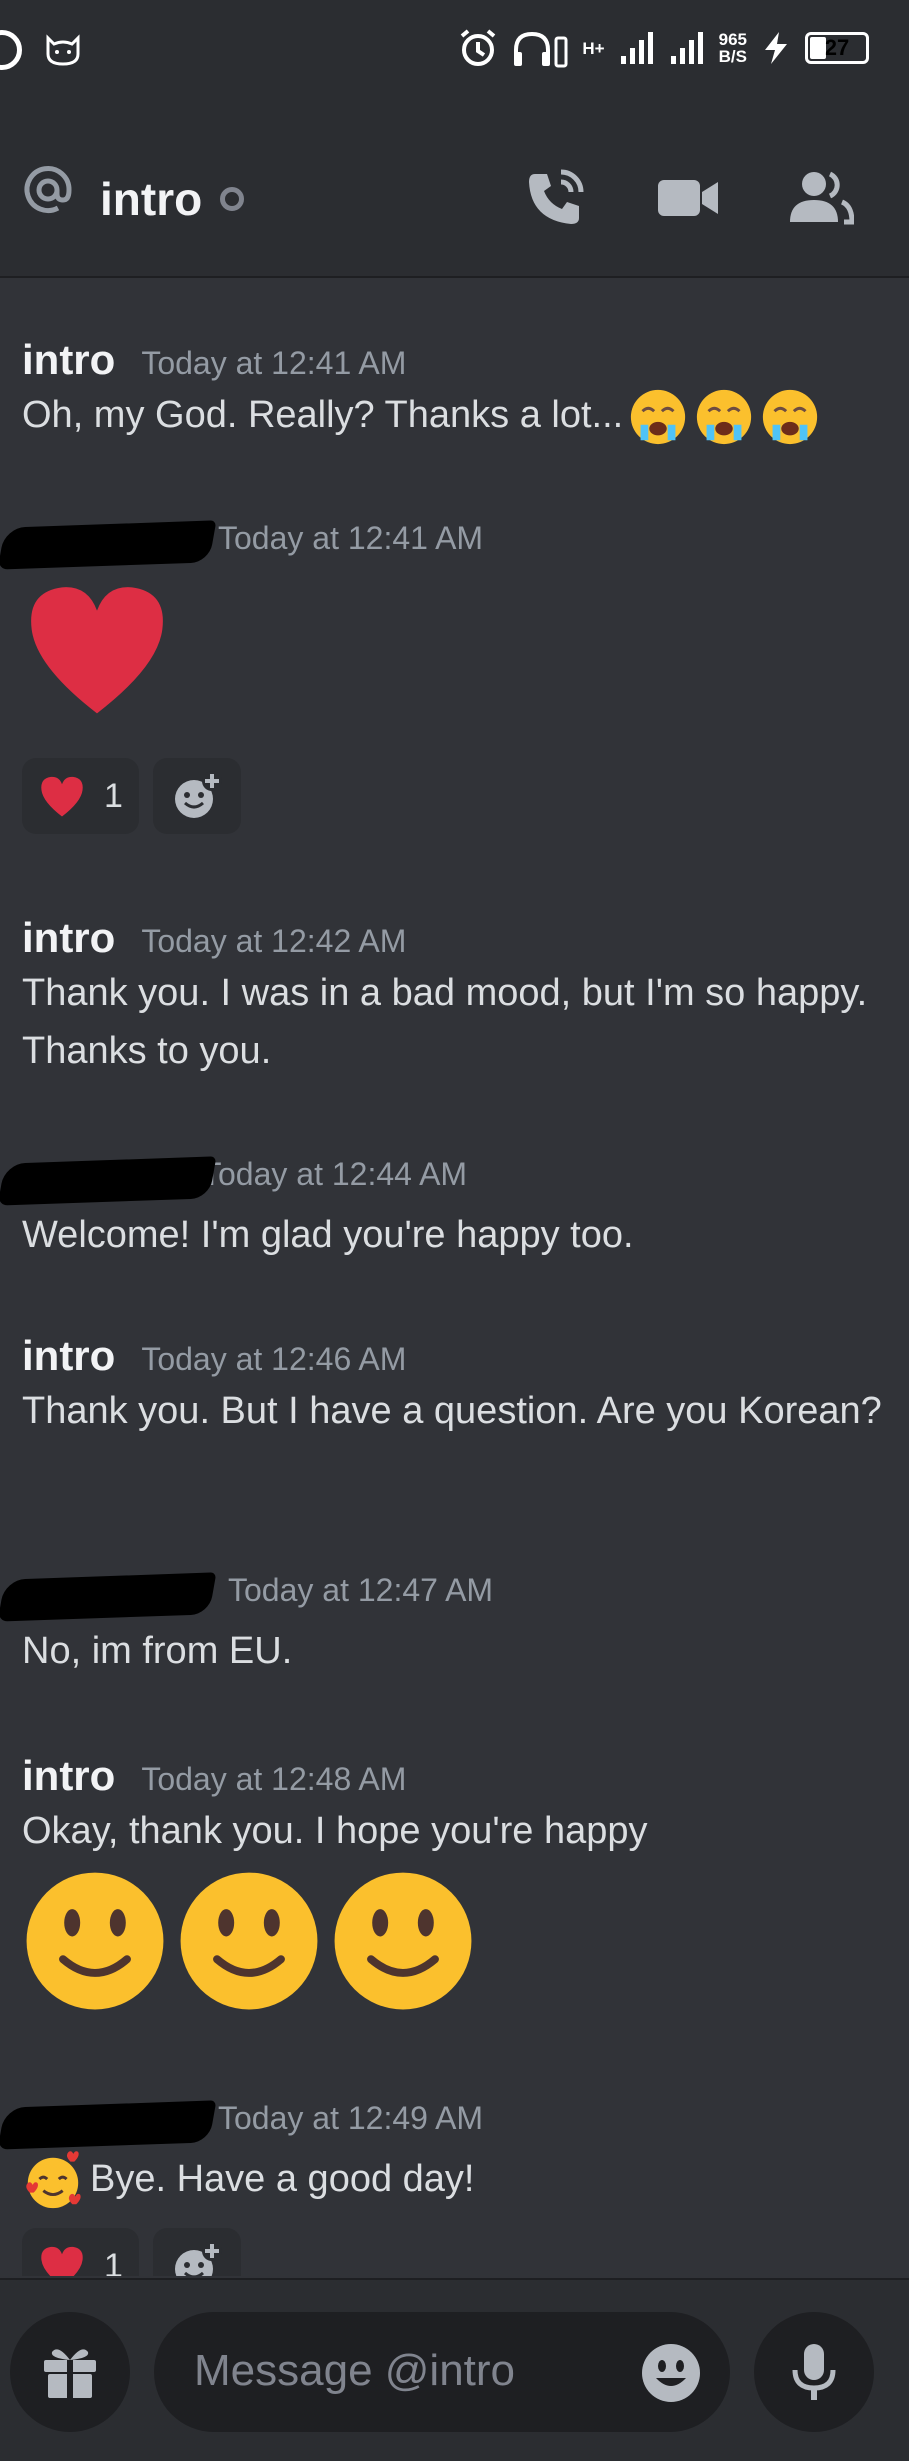 Image resolution: width=909 pixels, height=2461 pixels. What do you see at coordinates (11, 50) in the screenshot?
I see `circle-notification-icon` at bounding box center [11, 50].